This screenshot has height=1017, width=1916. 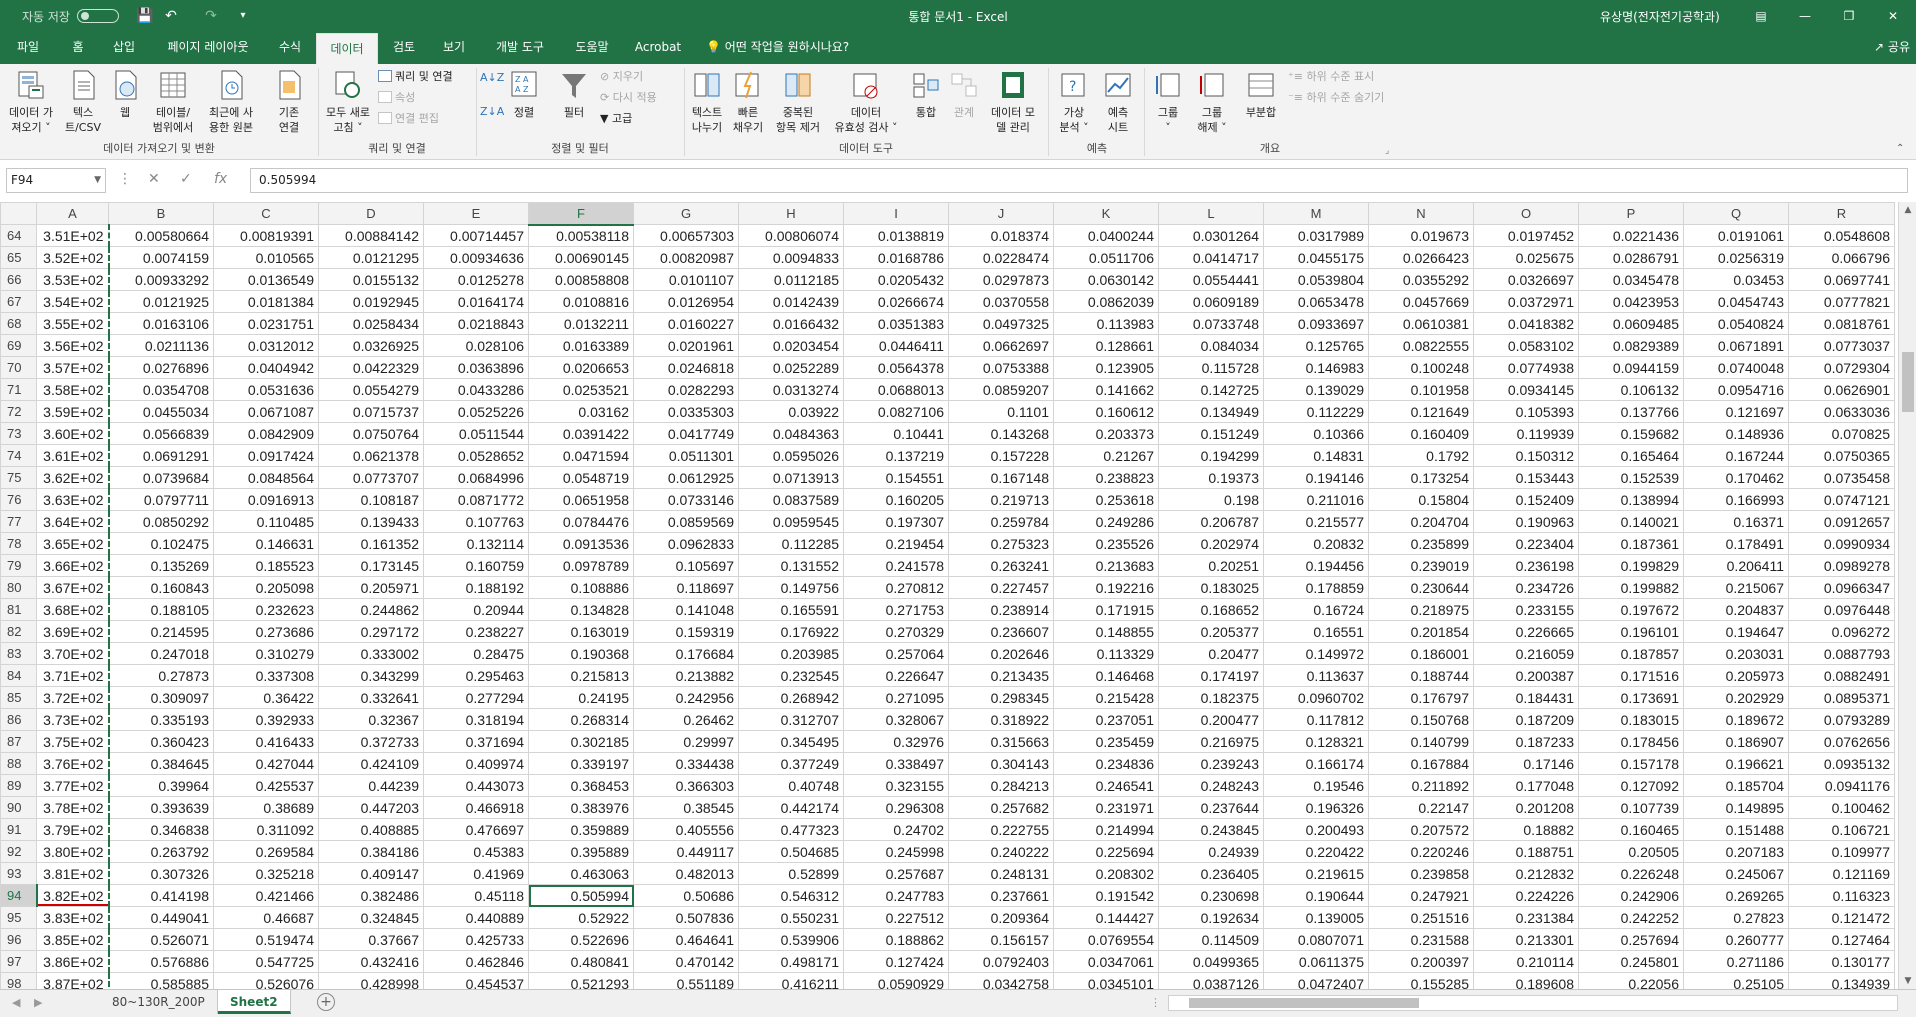 I want to click on cell-k69: 0.128661, so click(x=1106, y=345).